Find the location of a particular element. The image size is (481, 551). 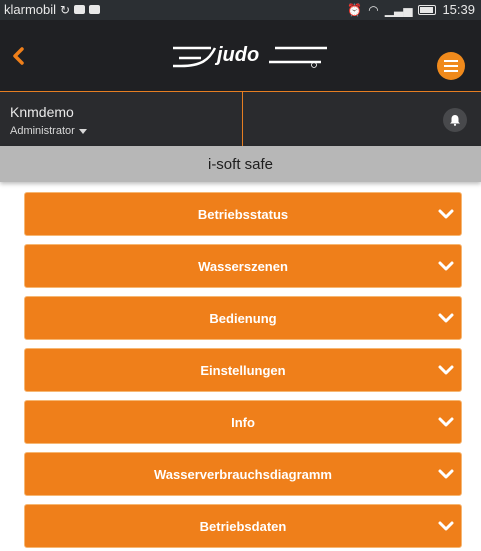

section-label: Einstellungen is located at coordinates (243, 370).